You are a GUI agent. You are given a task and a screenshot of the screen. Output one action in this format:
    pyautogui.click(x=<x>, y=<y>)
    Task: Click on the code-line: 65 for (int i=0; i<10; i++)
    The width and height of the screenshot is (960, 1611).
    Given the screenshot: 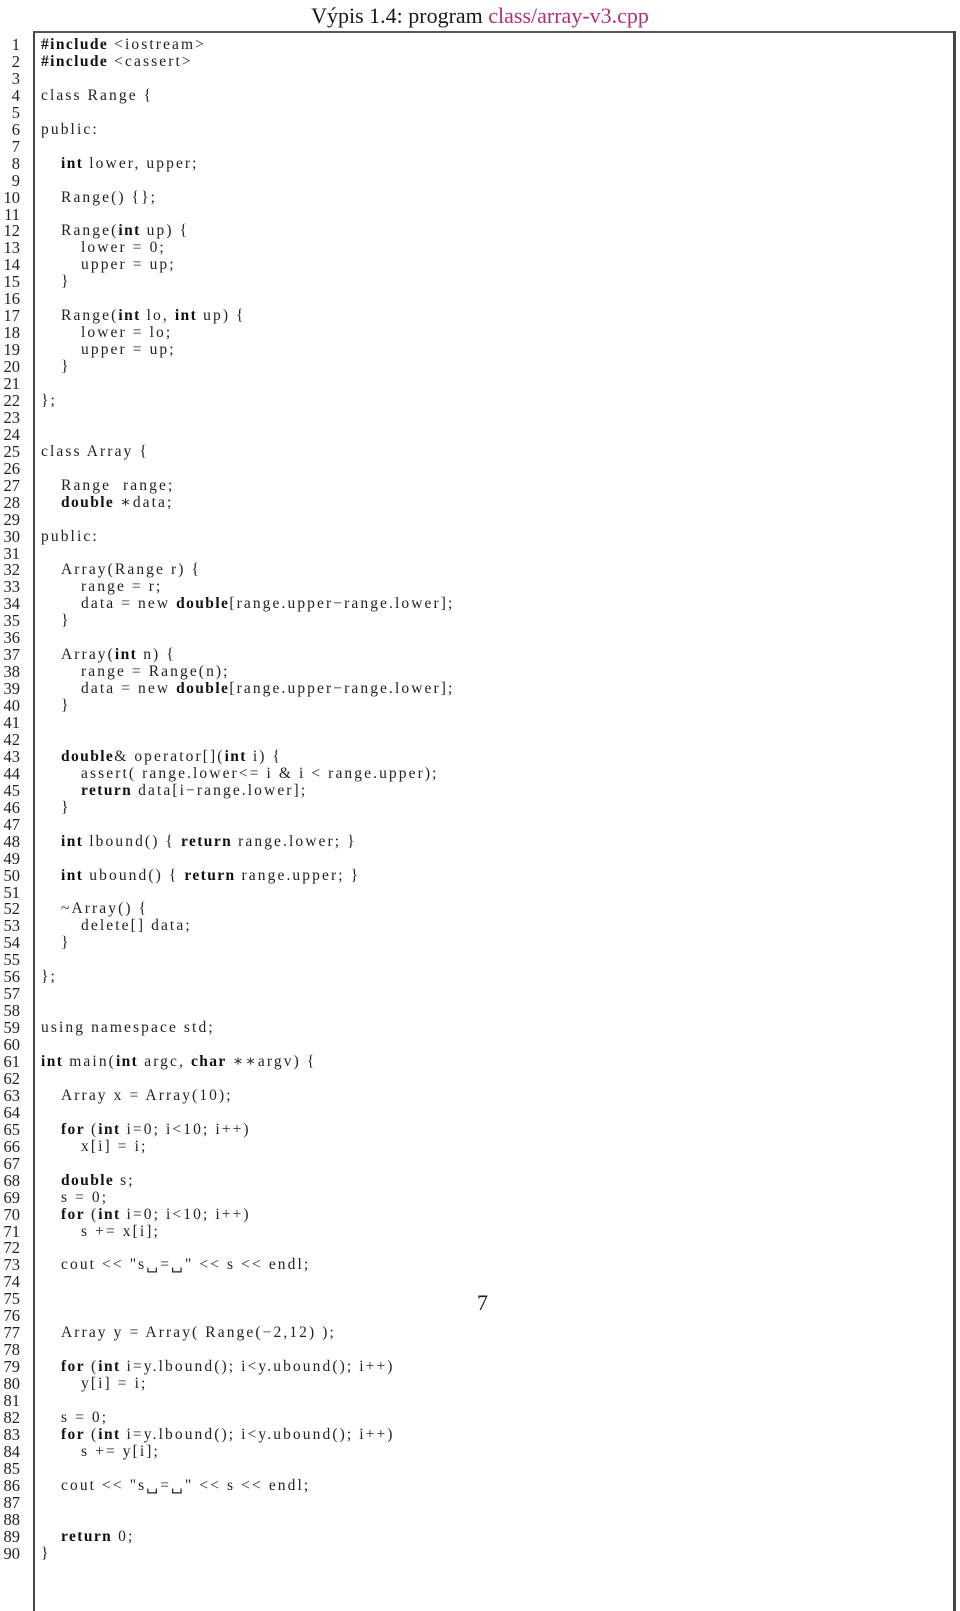 What is the action you would take?
    pyautogui.click(x=480, y=1129)
    